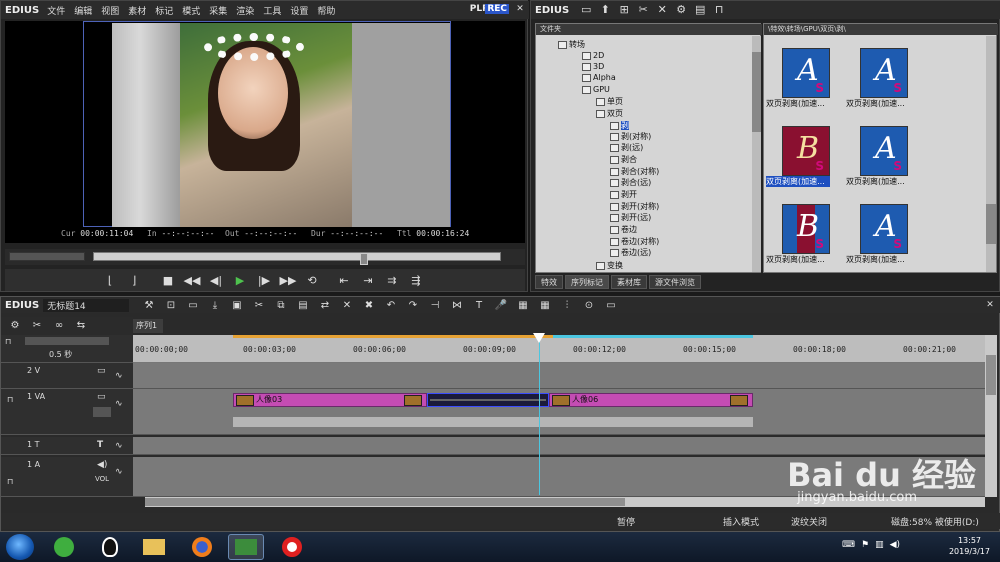 This screenshot has height=562, width=1000. I want to click on mode-icon: ⚒, so click(149, 306).